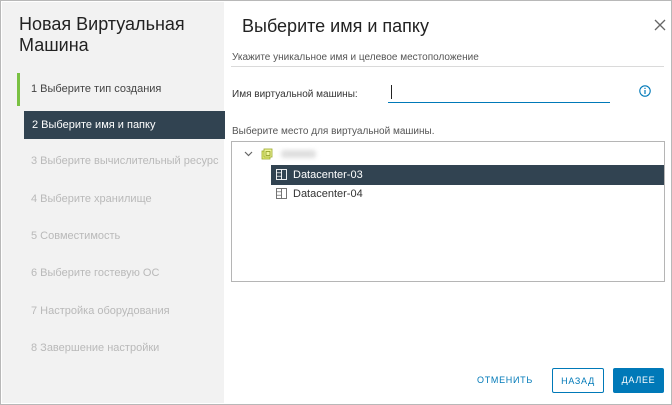 This screenshot has height=405, width=672. Describe the element at coordinates (447, 66) in the screenshot. I see `divider` at that location.